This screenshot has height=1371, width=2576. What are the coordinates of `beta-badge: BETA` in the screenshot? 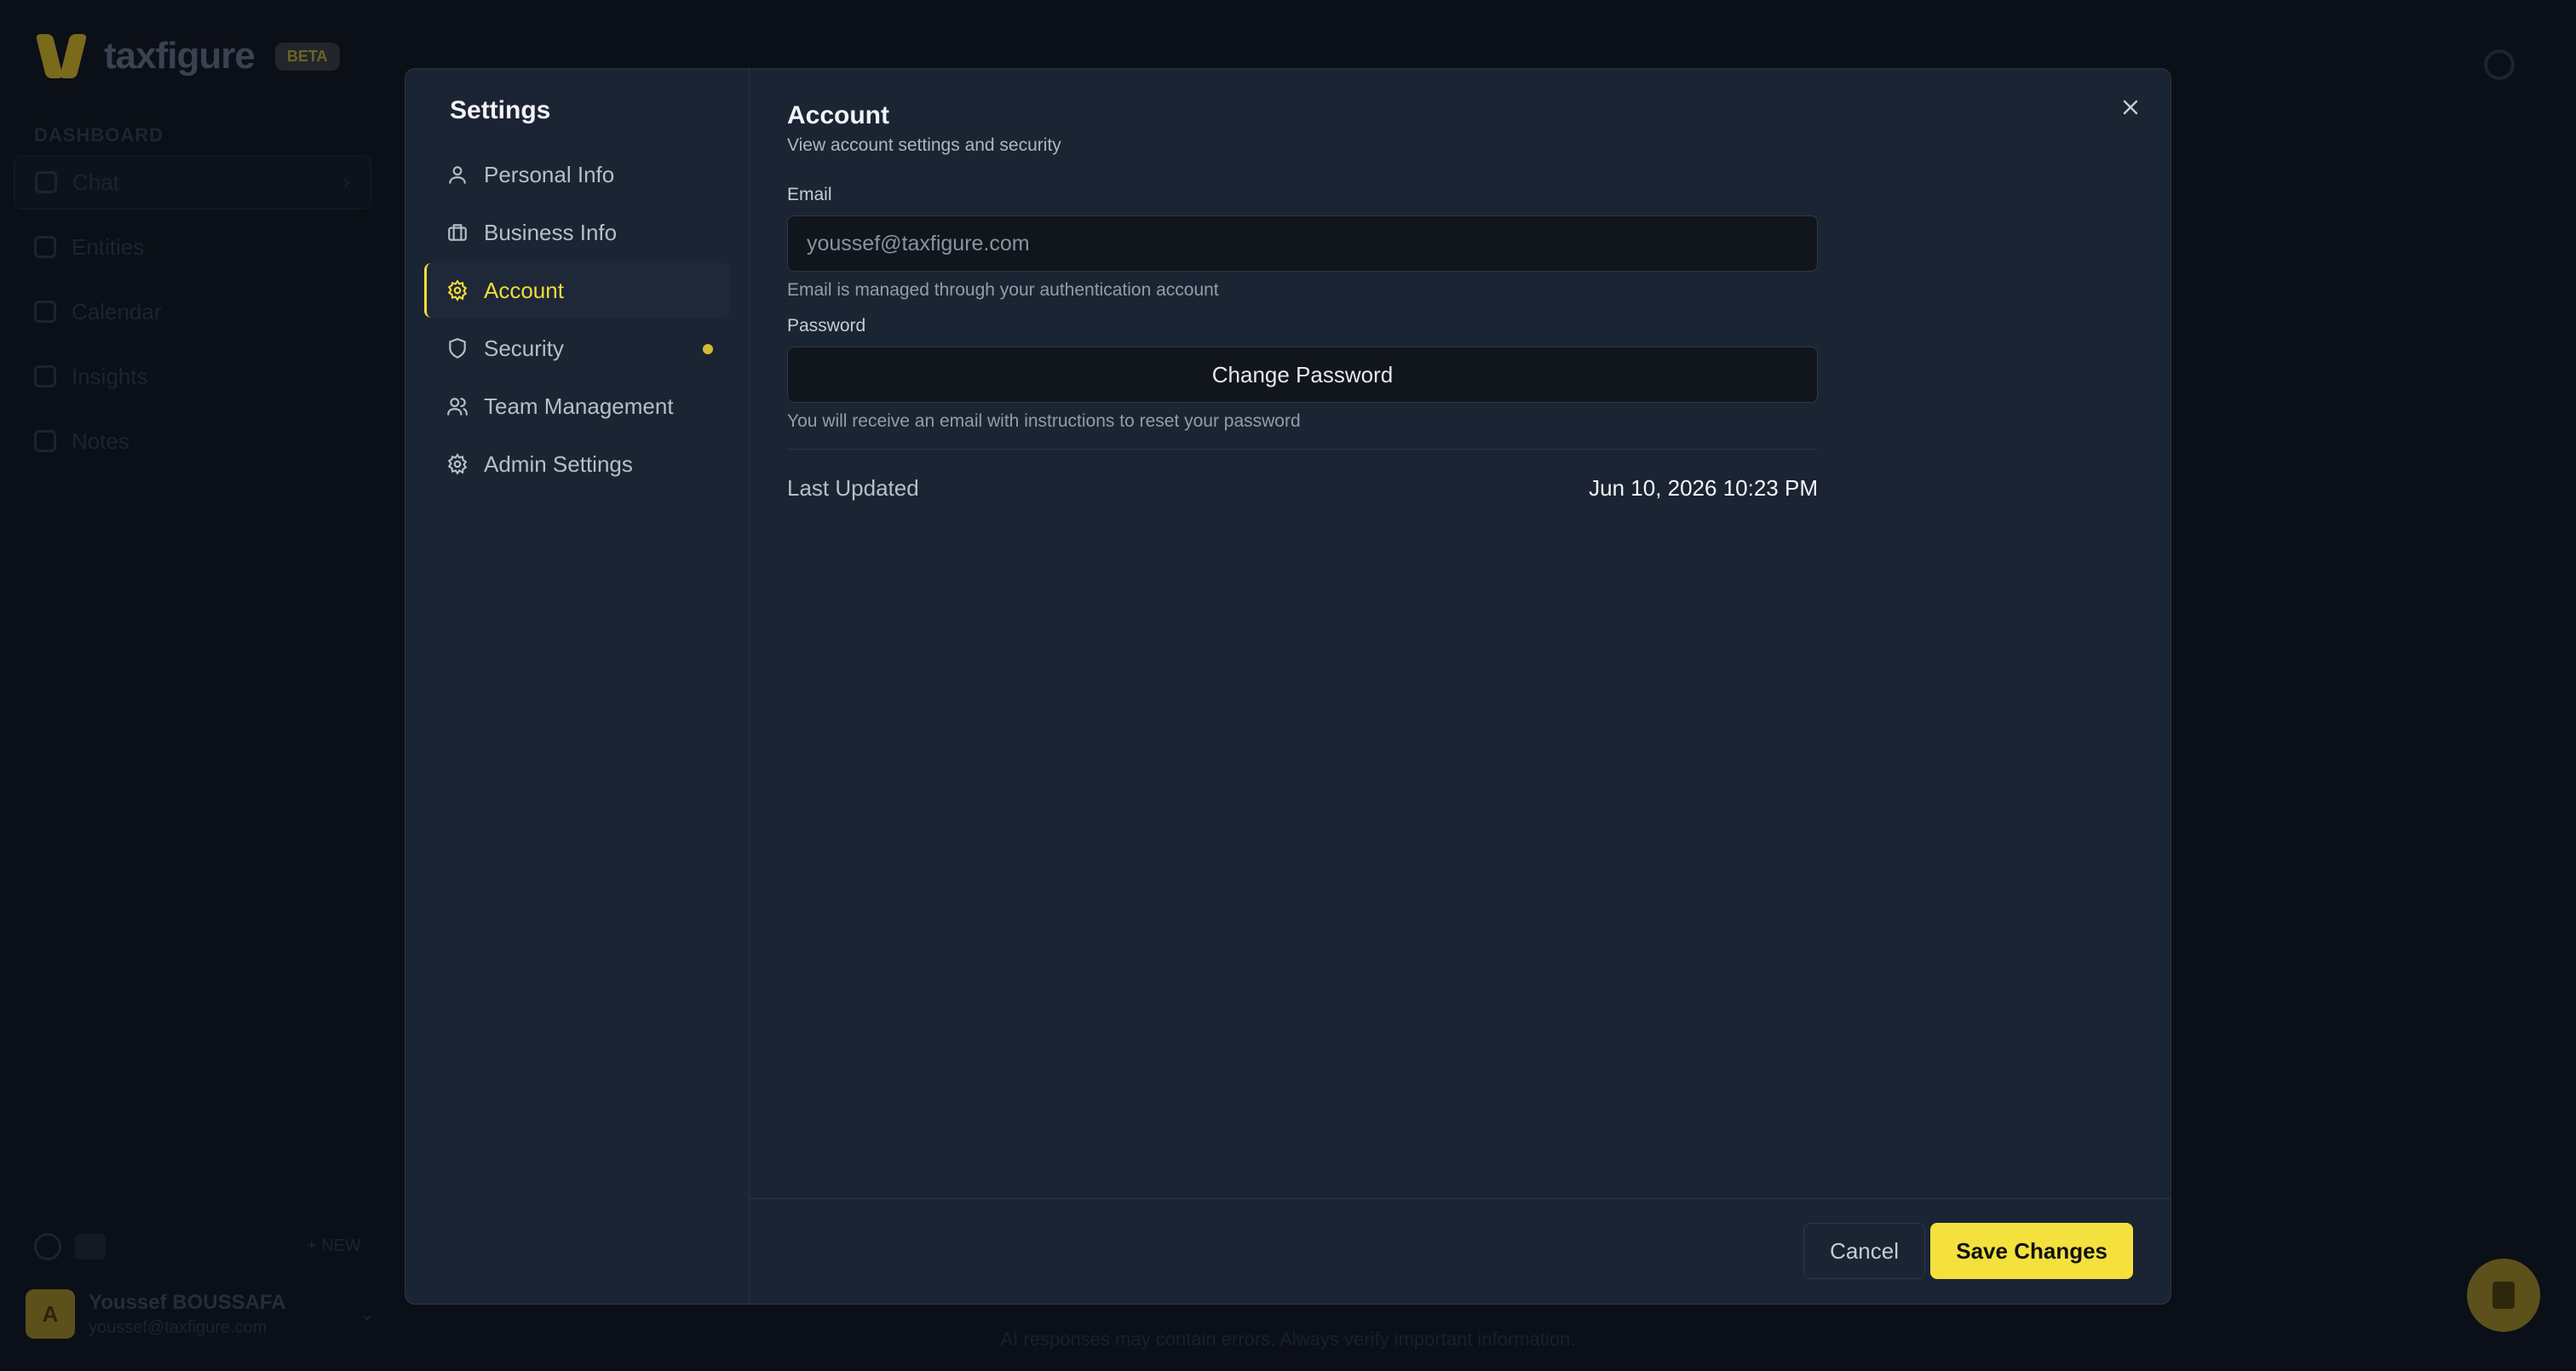 It's located at (307, 56).